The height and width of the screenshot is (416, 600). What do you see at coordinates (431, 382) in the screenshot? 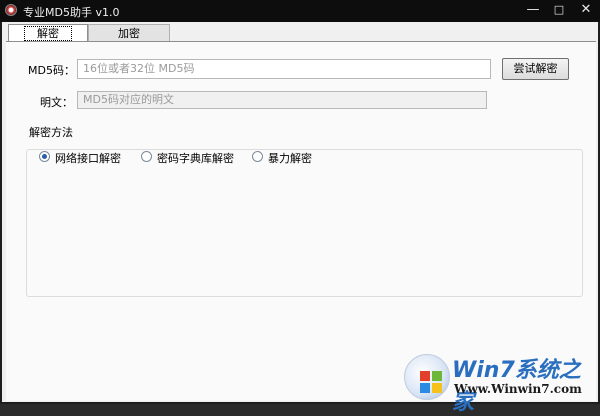
I see `windows-flag-icon` at bounding box center [431, 382].